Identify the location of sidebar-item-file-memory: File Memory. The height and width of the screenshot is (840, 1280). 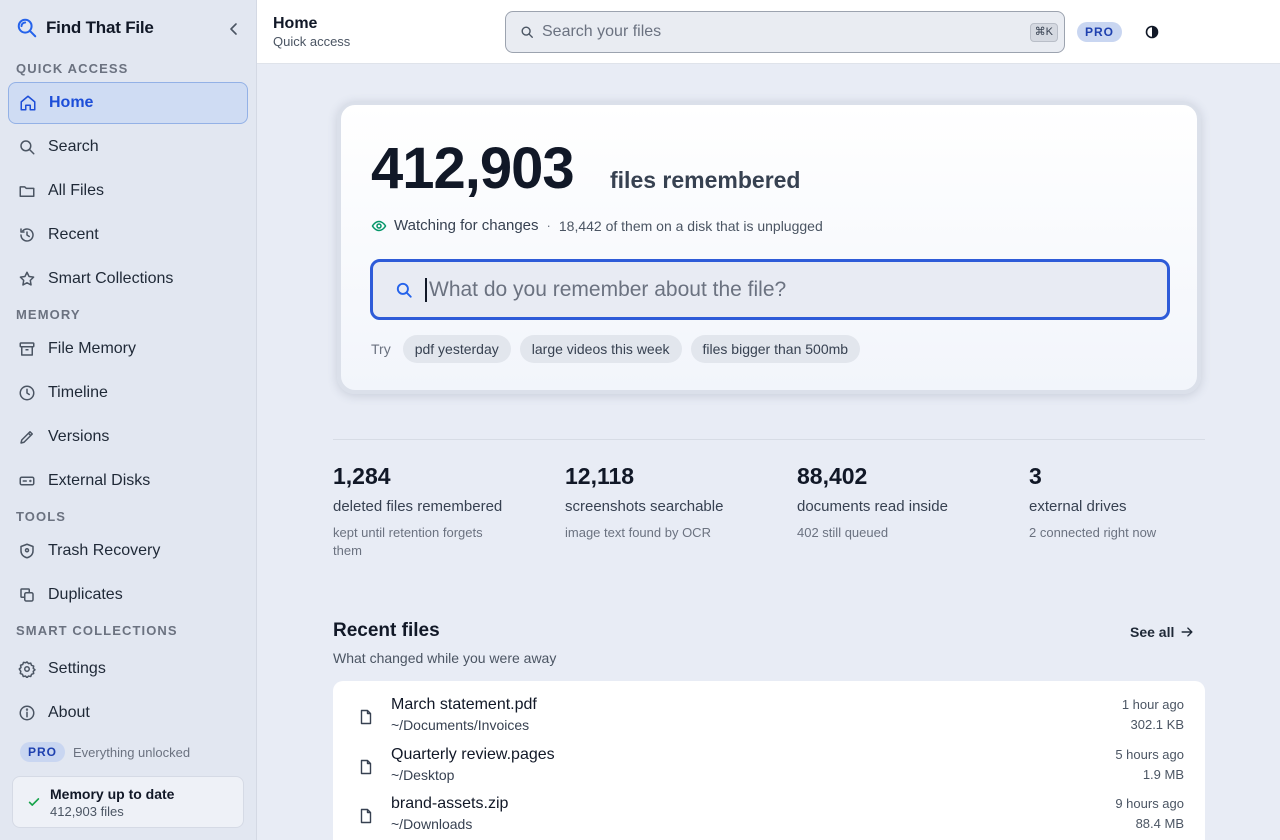
(128, 349).